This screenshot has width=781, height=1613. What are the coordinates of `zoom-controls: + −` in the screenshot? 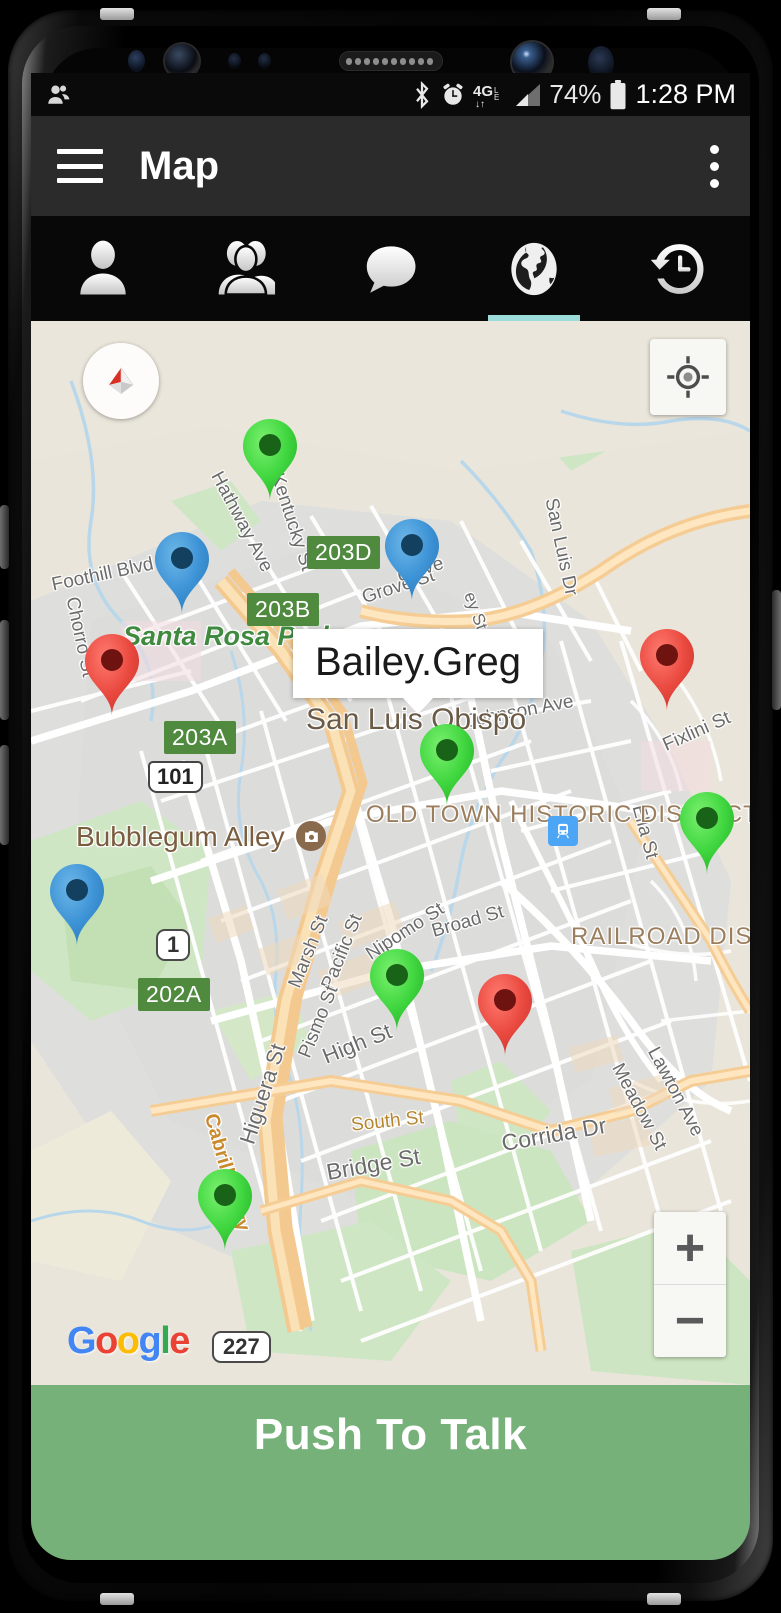 It's located at (690, 1284).